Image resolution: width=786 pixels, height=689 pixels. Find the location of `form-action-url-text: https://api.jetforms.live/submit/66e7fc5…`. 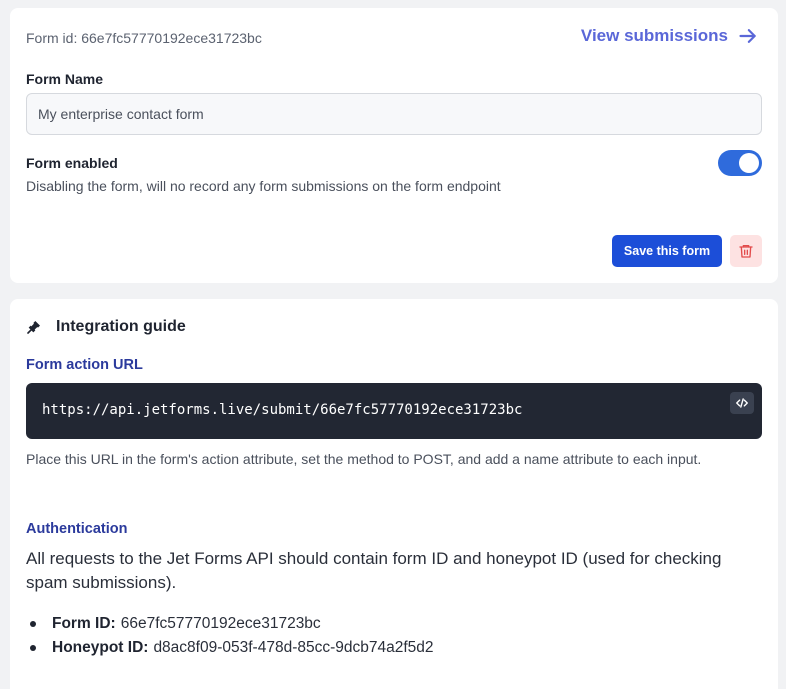

form-action-url-text: https://api.jetforms.live/submit/66e7fc5… is located at coordinates (282, 410).